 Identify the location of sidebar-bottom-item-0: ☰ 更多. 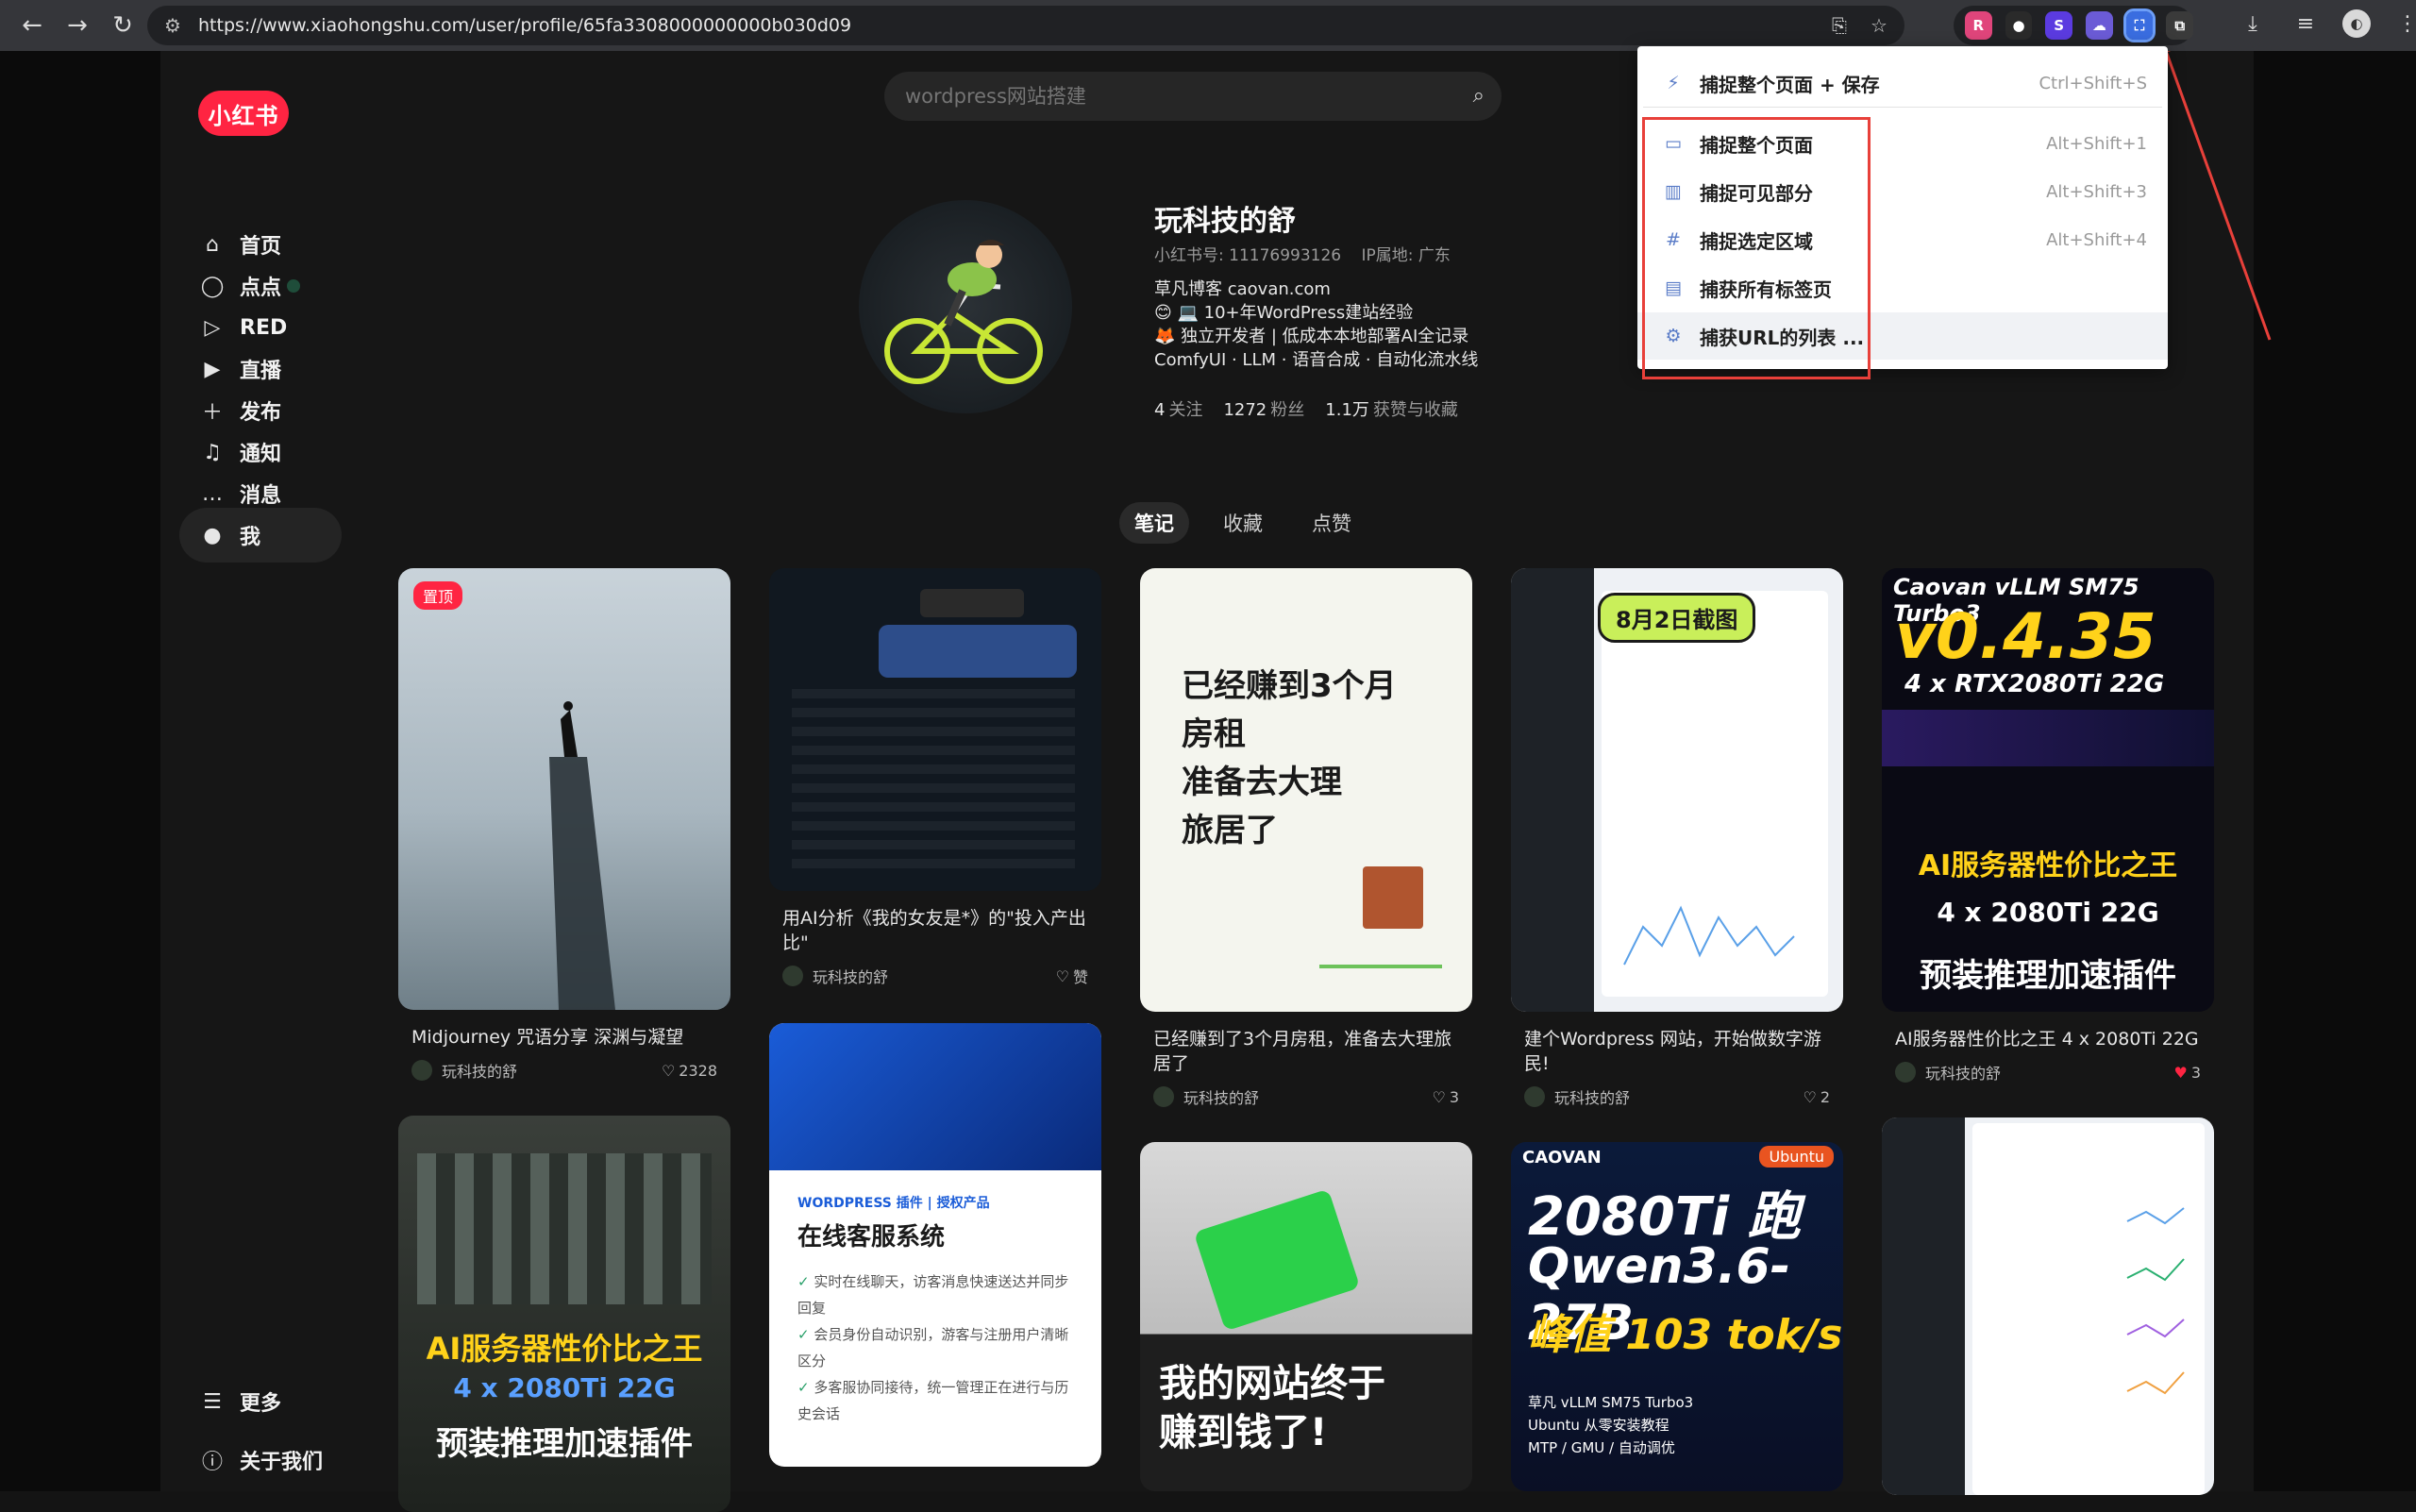
(260, 1401).